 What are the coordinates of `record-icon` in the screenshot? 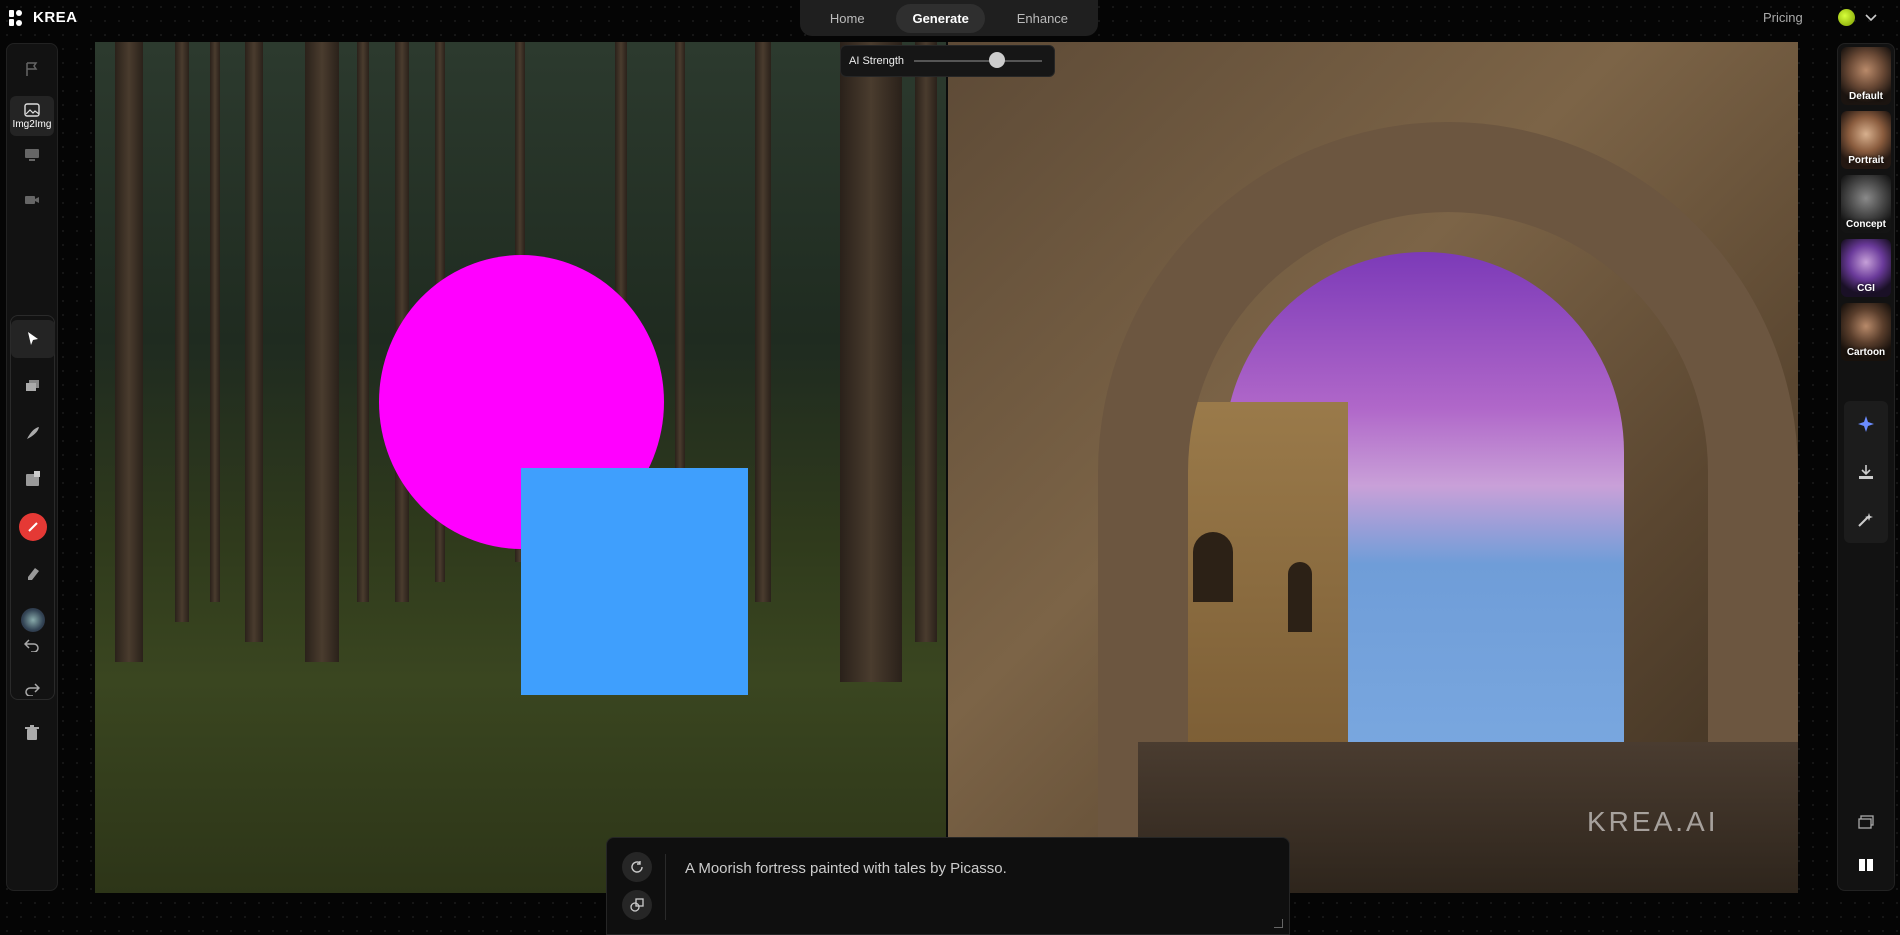 It's located at (33, 527).